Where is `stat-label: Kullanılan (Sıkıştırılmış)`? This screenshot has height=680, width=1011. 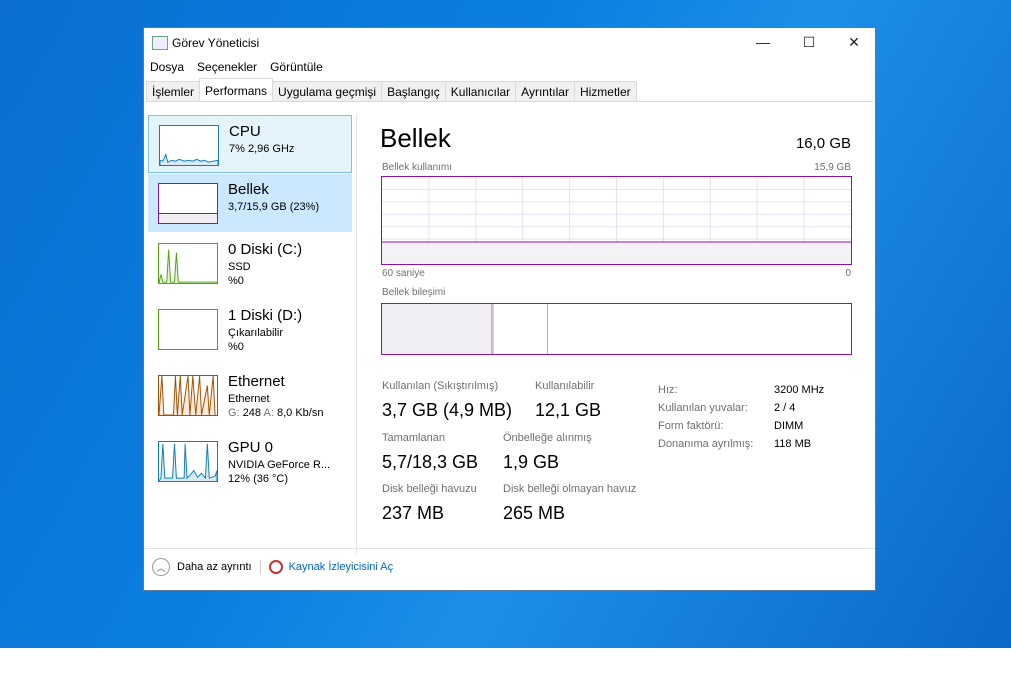 stat-label: Kullanılan (Sıkıştırılmış) is located at coordinates (440, 386).